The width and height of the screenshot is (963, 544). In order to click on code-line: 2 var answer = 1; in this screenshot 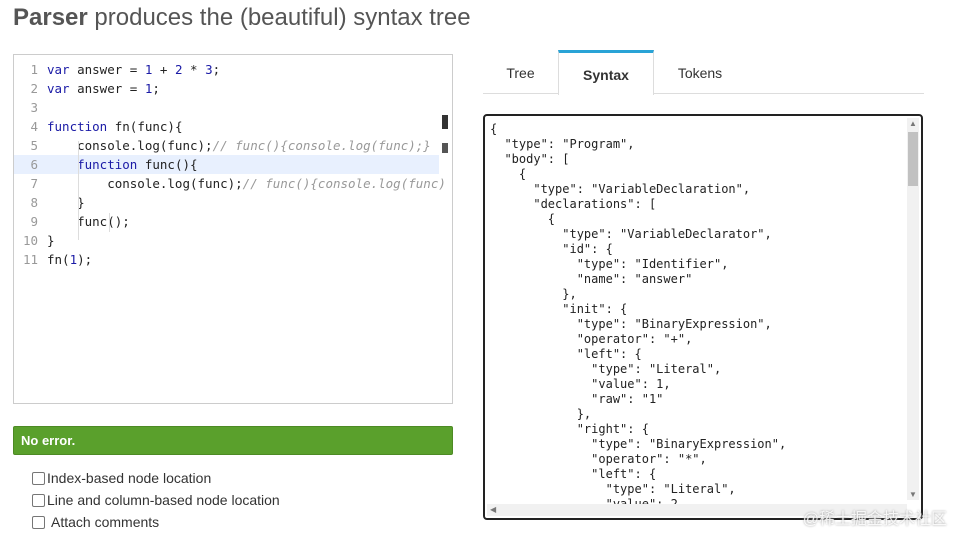, I will do `click(226, 88)`.